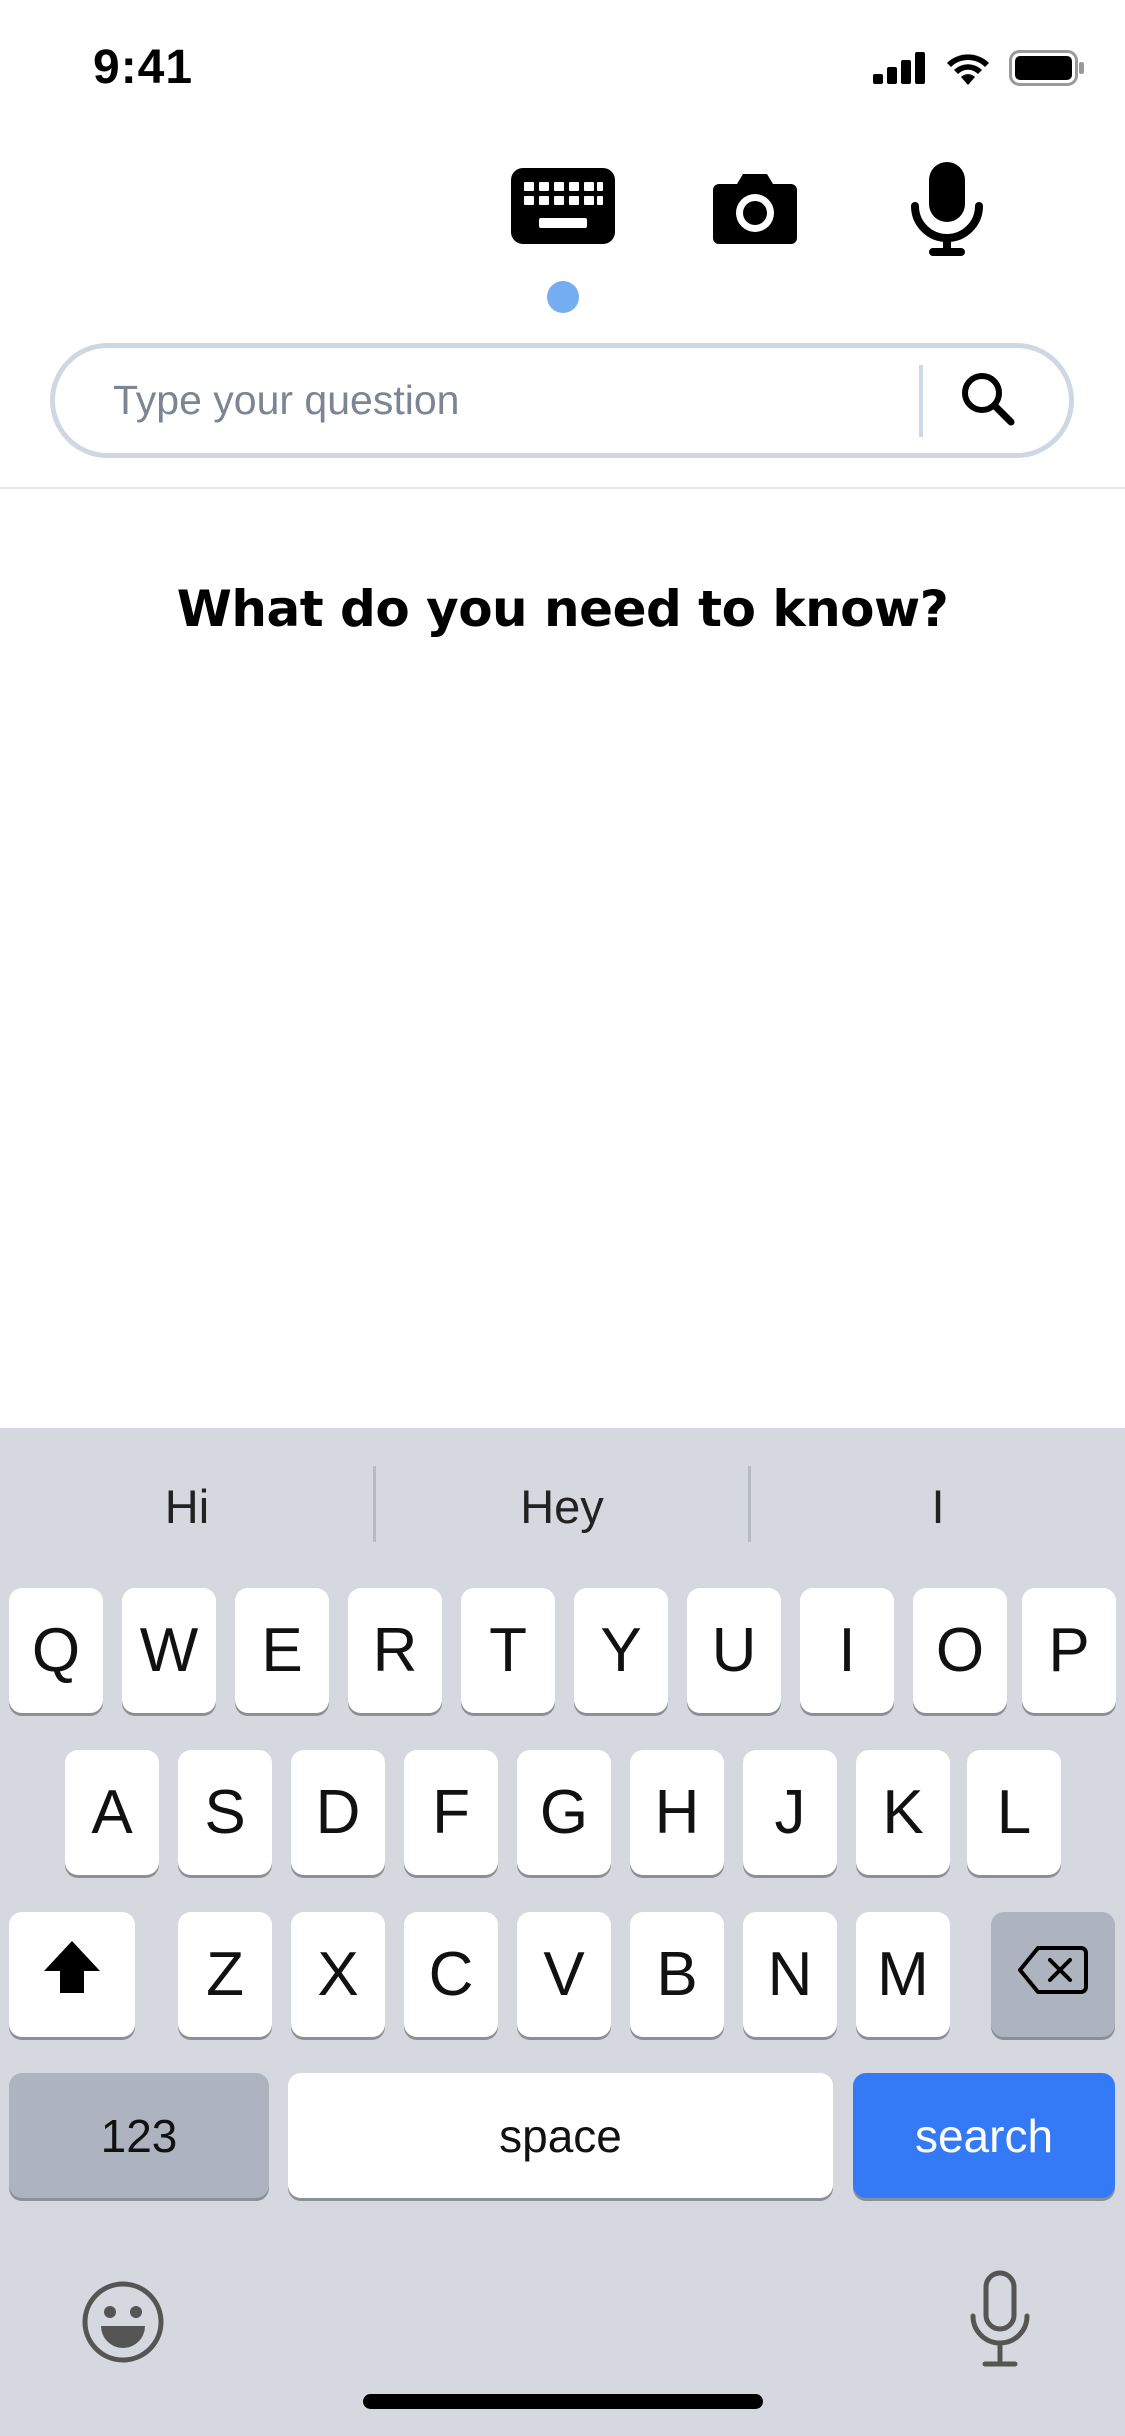  I want to click on key-n: N, so click(790, 1974).